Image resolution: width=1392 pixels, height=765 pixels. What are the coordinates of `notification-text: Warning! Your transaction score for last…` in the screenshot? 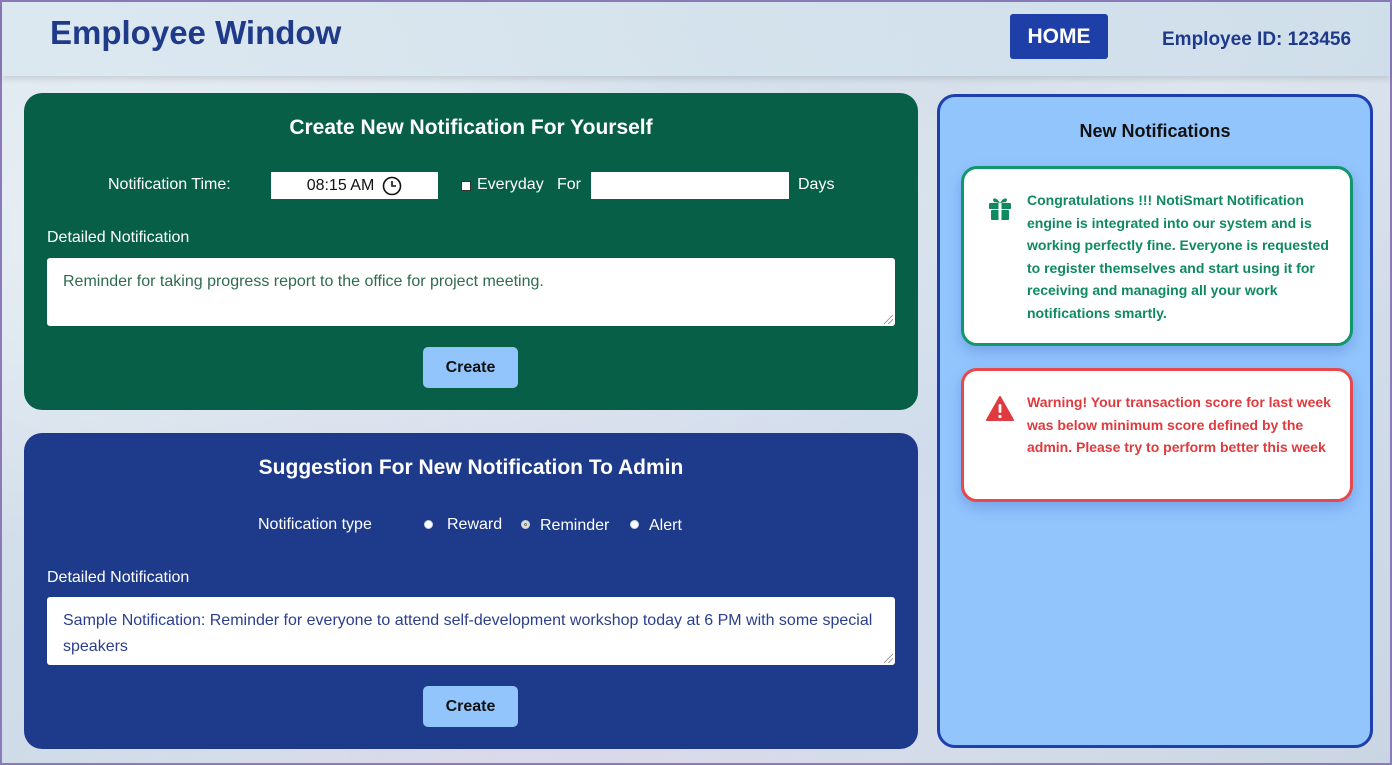 It's located at (1179, 424).